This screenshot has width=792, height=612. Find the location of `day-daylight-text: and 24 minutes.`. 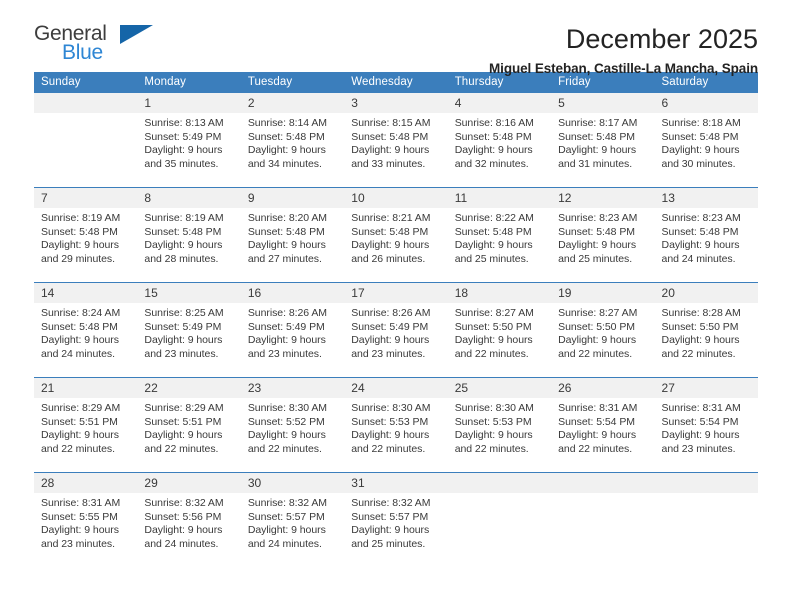

day-daylight-text: and 24 minutes. is located at coordinates (181, 543).